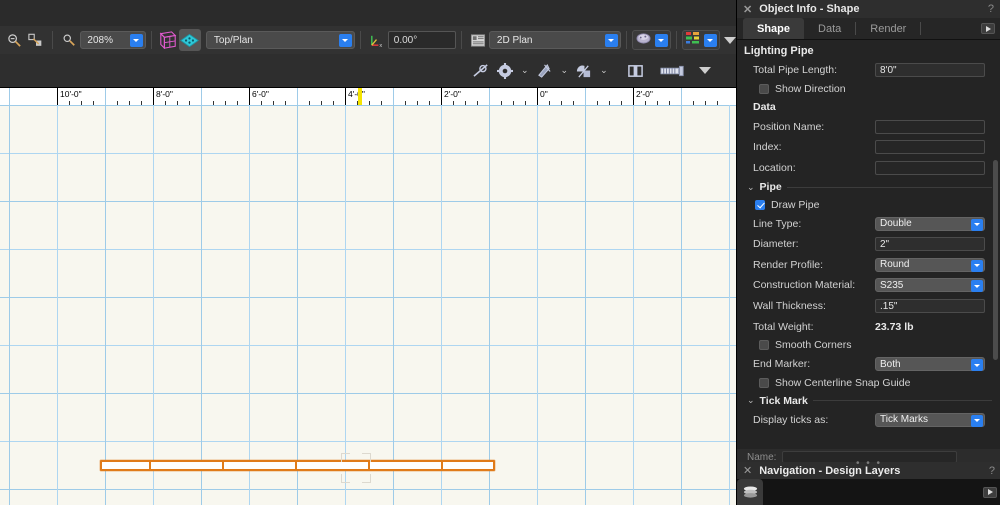 The width and height of the screenshot is (1000, 505). Describe the element at coordinates (930, 306) in the screenshot. I see `wall-thickness-input: .15"` at that location.